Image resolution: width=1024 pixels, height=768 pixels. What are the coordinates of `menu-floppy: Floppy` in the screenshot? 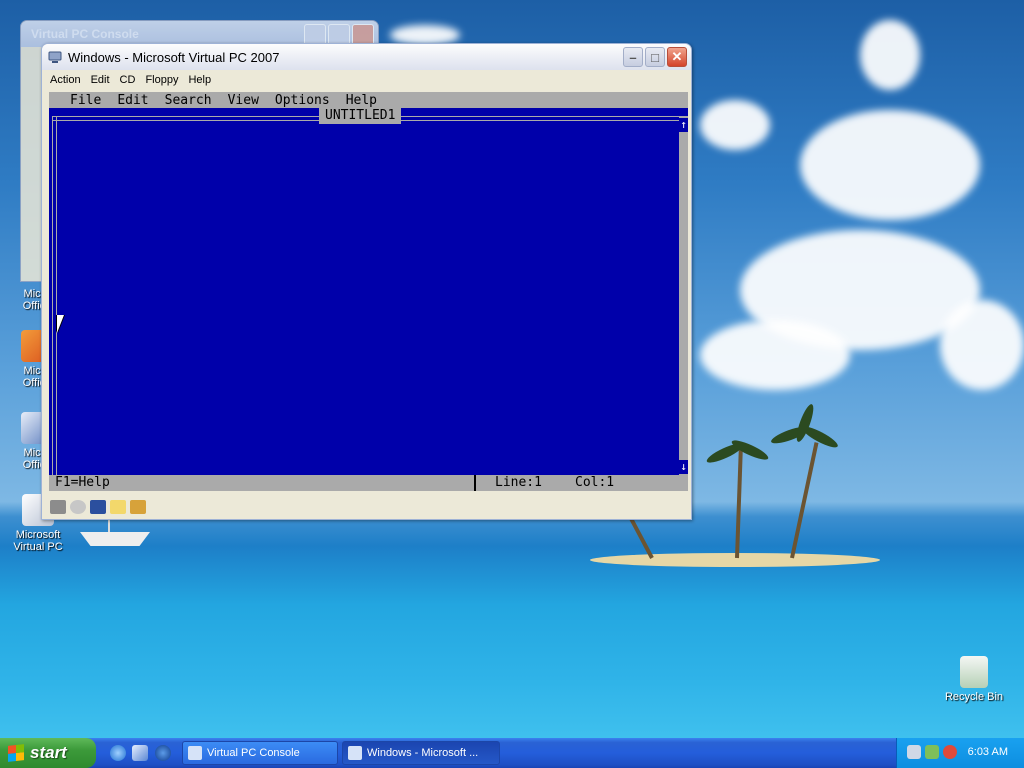 It's located at (161, 80).